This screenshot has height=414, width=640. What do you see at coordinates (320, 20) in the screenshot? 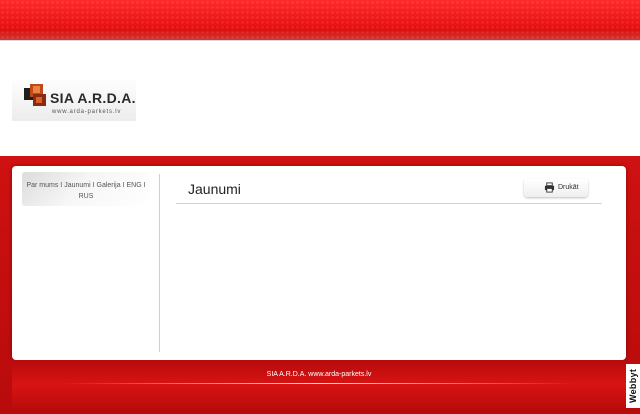
I see `top-red-bar` at bounding box center [320, 20].